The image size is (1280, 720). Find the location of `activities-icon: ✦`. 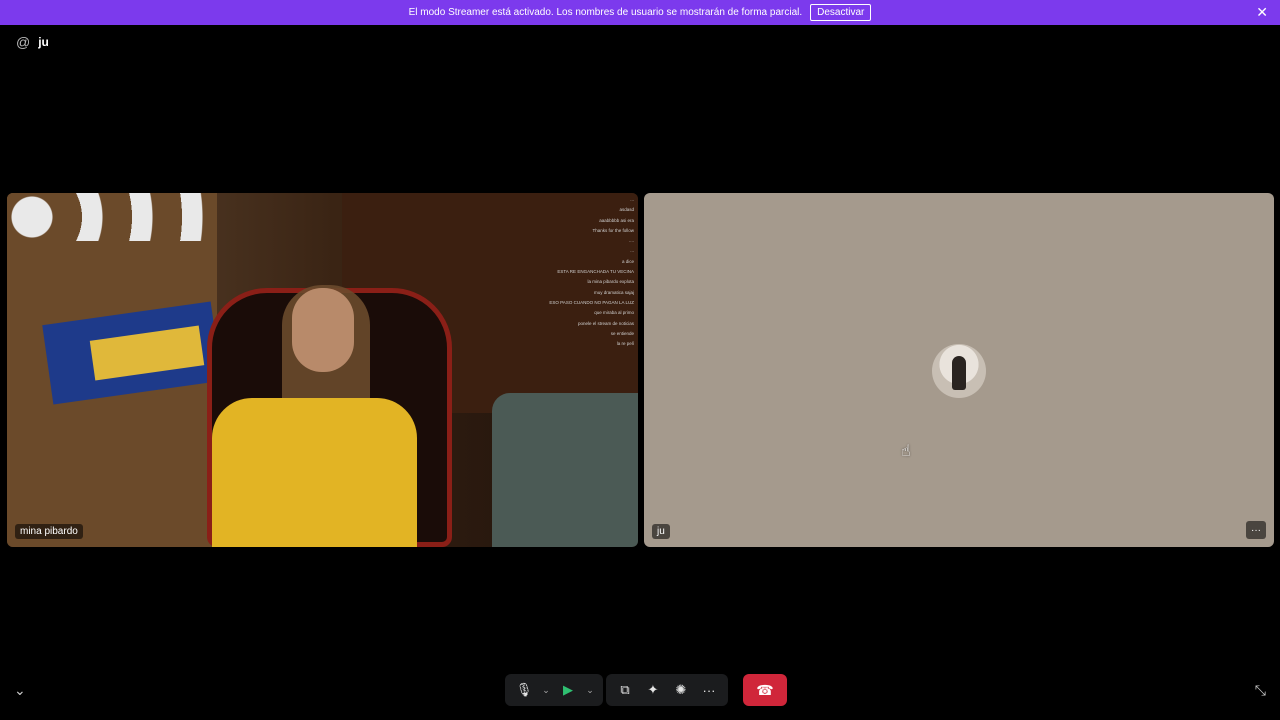

activities-icon: ✦ is located at coordinates (653, 690).